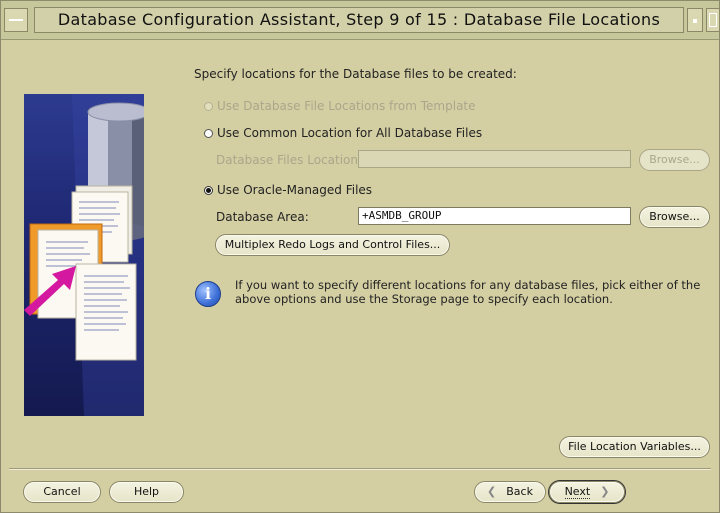  I want to click on template-locations-radio, so click(208, 106).